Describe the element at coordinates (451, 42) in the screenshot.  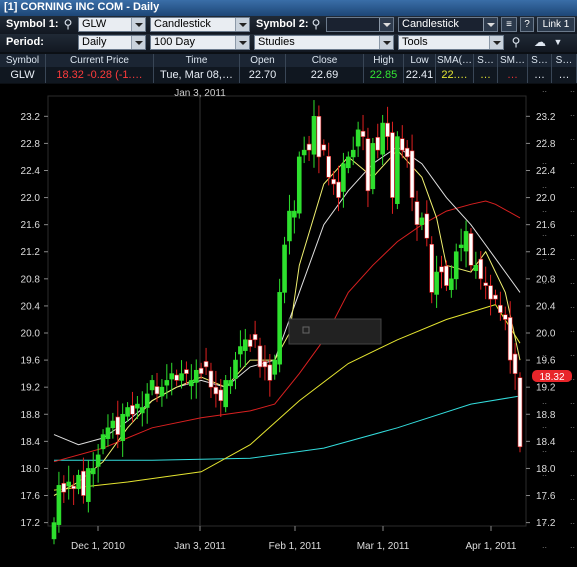
I see `tools-select: Tools` at that location.